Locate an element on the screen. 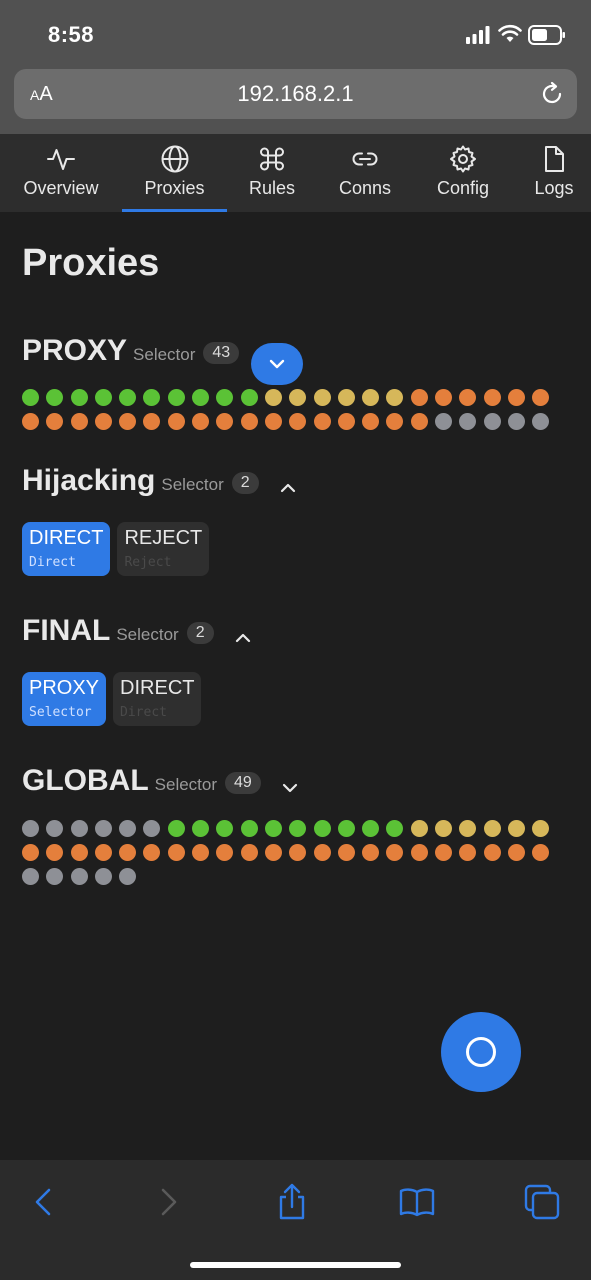 The image size is (591, 1280). tab-overview: Overview is located at coordinates (61, 173).